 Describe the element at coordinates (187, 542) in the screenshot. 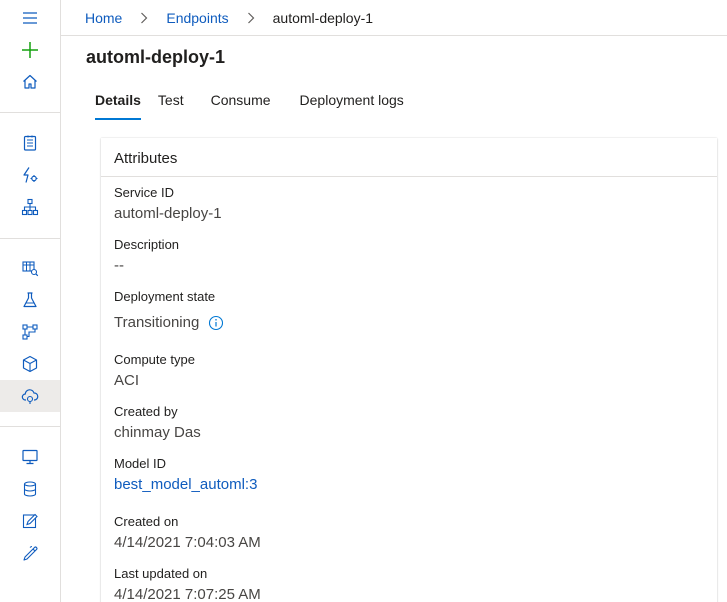

I see `attr-value: 4/14/2021 7:04:03 AM` at that location.